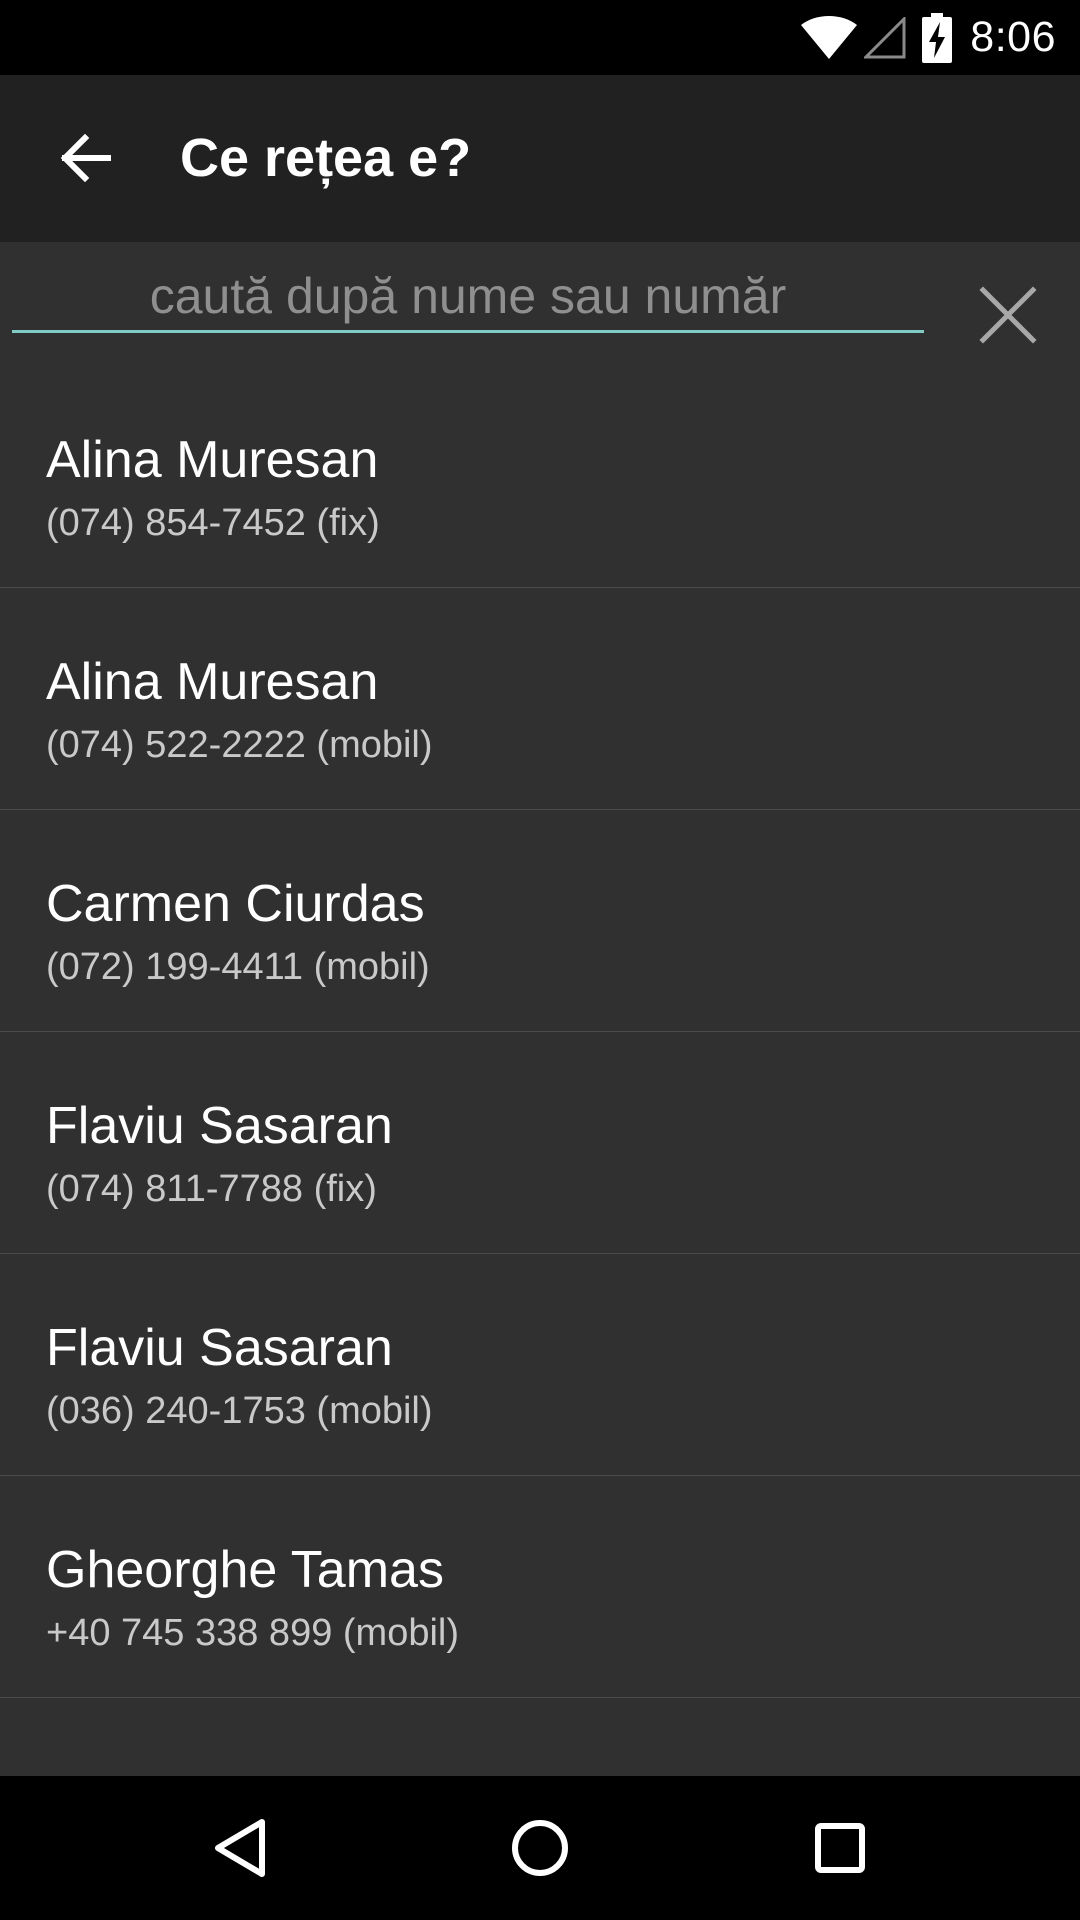  What do you see at coordinates (211, 1189) in the screenshot?
I see `contact-number: (074) 811-7788 (fix)` at bounding box center [211, 1189].